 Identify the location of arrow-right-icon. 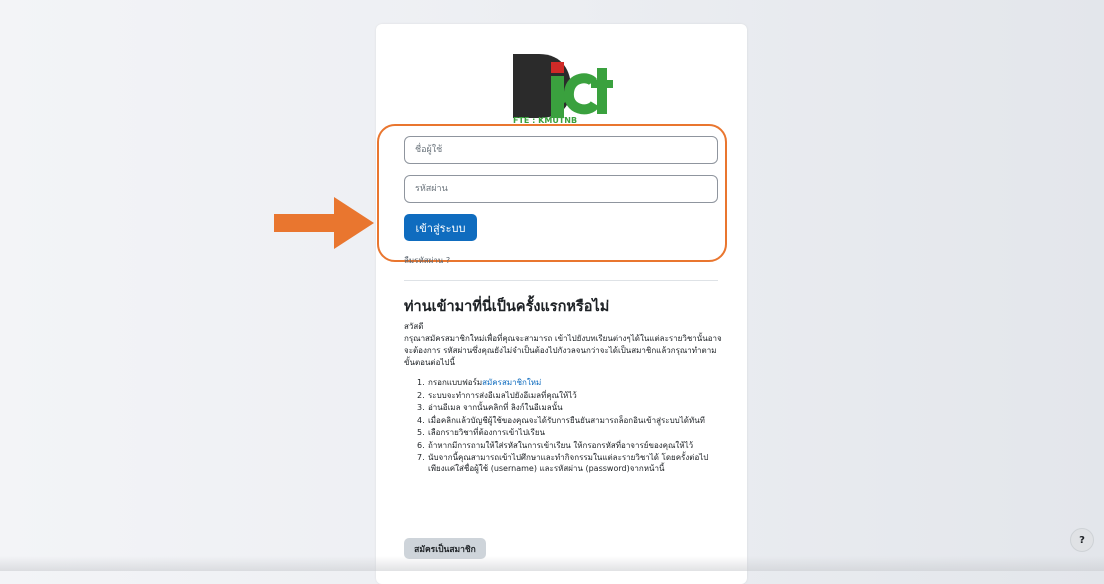
(324, 223).